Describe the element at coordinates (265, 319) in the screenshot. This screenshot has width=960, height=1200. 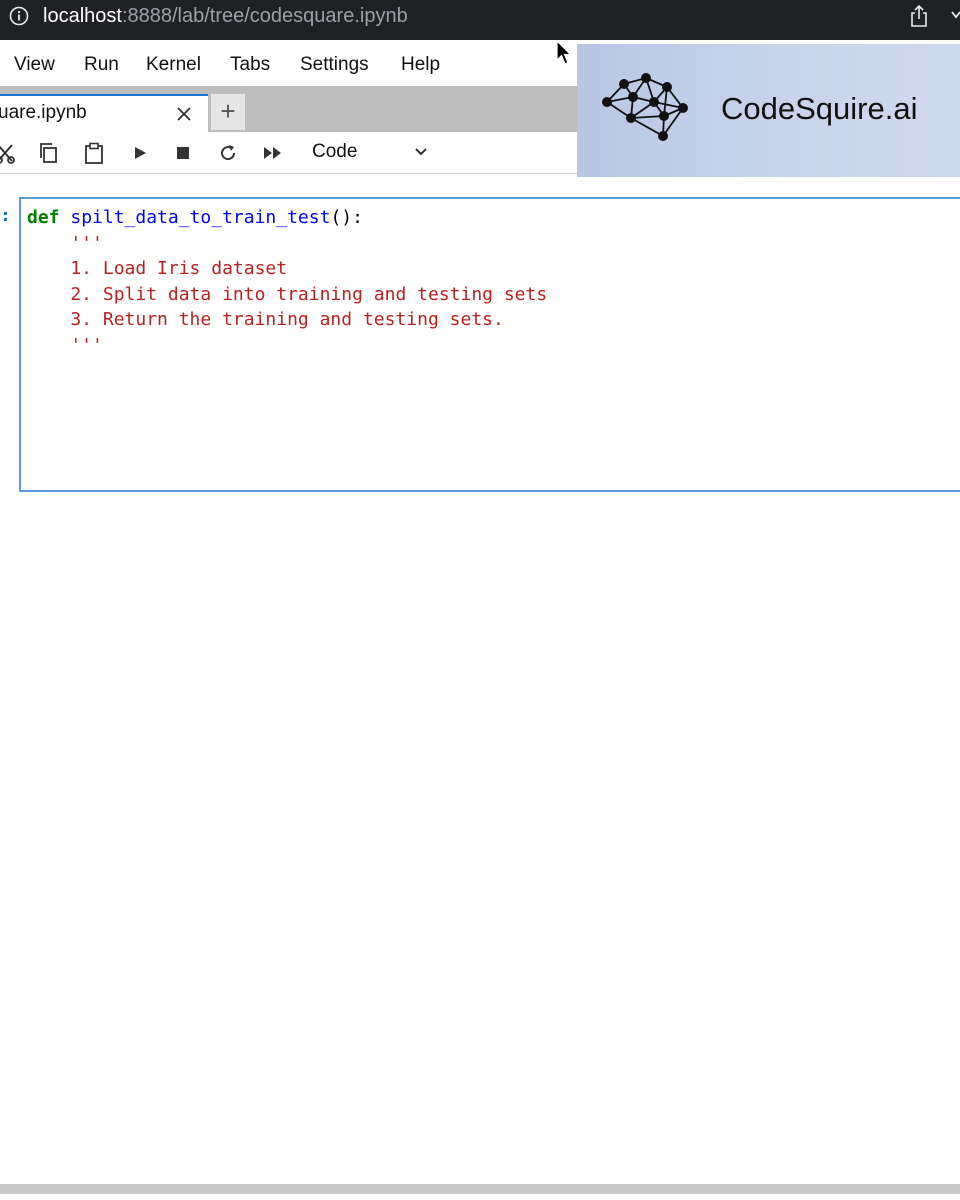
I see `docstring-line: 3. Return the training and testing sets.` at that location.